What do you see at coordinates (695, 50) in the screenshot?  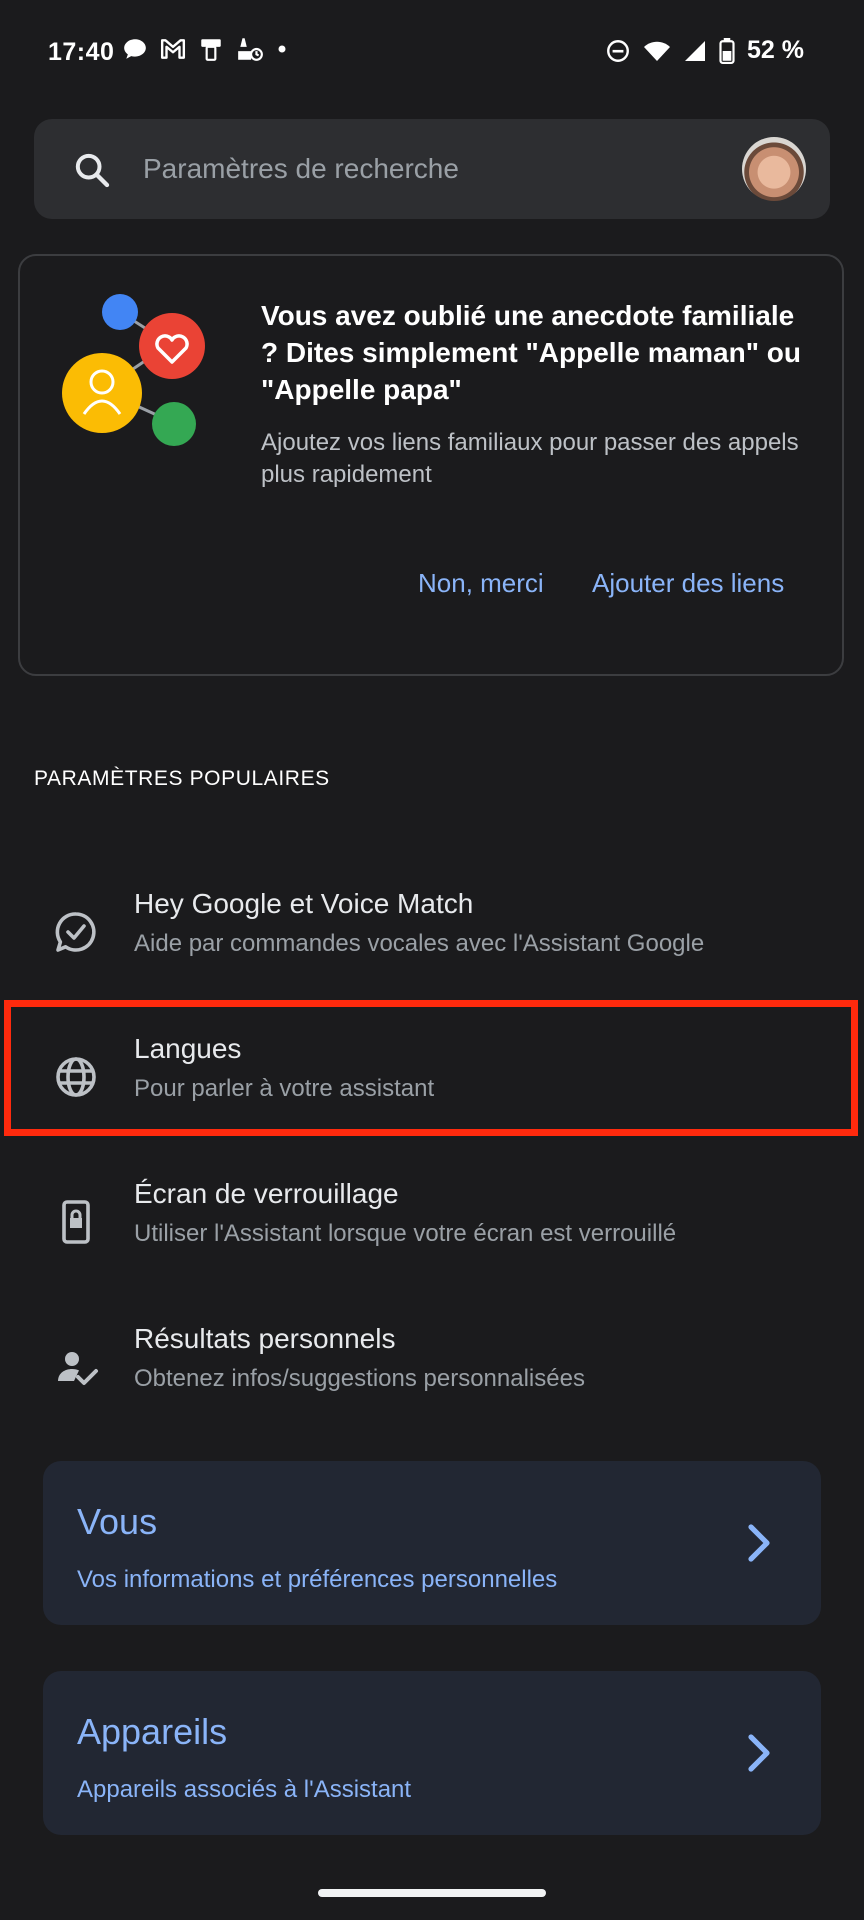 I see `signal-icon` at bounding box center [695, 50].